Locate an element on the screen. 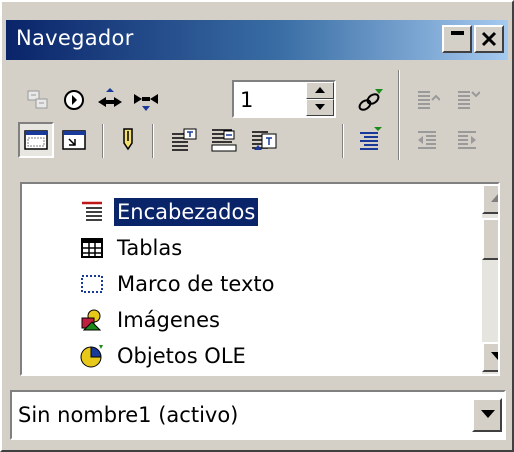 The width and height of the screenshot is (514, 452). document-dropdown-button is located at coordinates (487, 415).